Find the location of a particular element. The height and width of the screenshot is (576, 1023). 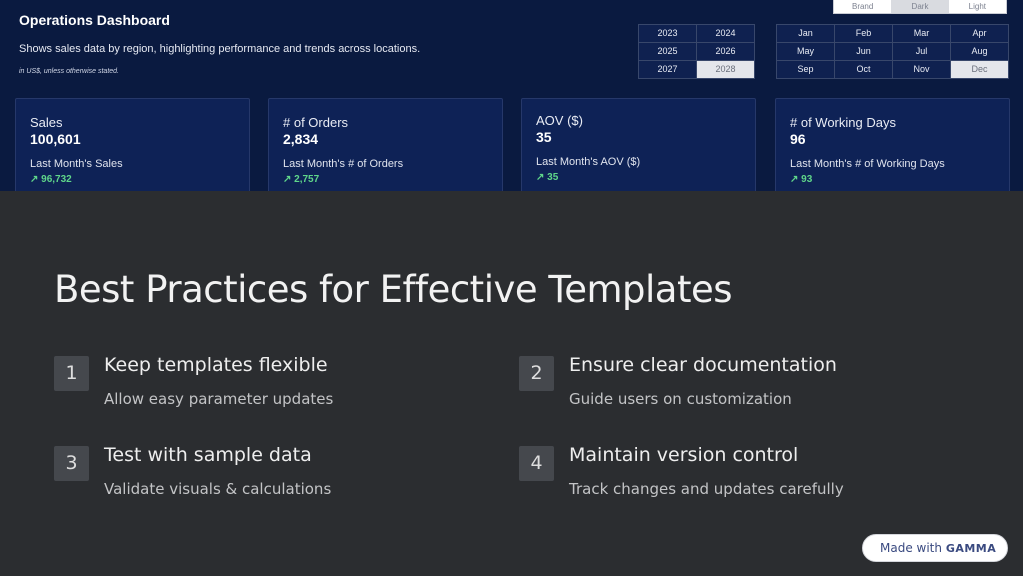

practice-title: Test with sample data is located at coordinates (208, 455).